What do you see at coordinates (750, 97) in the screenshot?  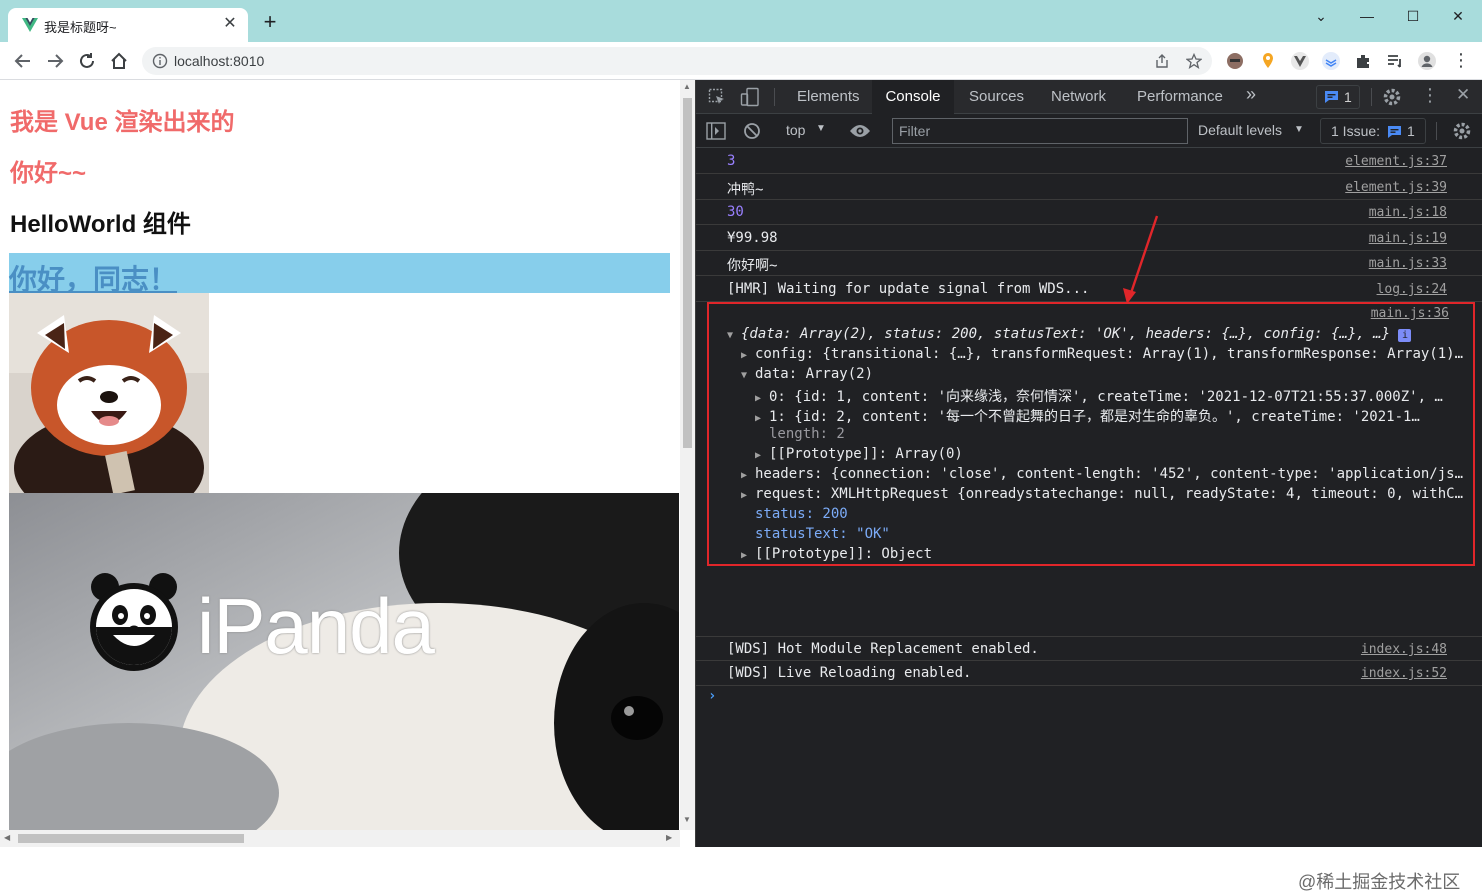 I see `device-toolbar-icon` at bounding box center [750, 97].